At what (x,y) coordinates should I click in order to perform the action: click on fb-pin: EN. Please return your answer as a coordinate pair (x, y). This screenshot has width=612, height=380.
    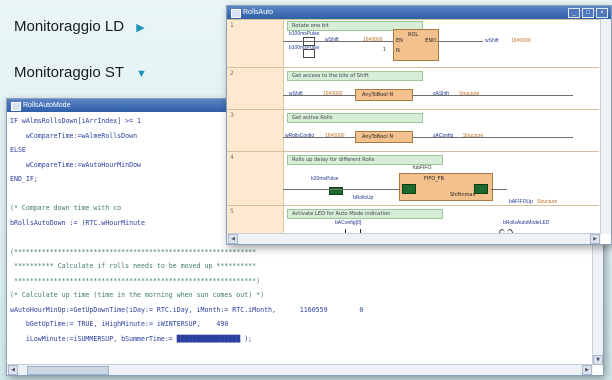
    Looking at the image, I should click on (399, 41).